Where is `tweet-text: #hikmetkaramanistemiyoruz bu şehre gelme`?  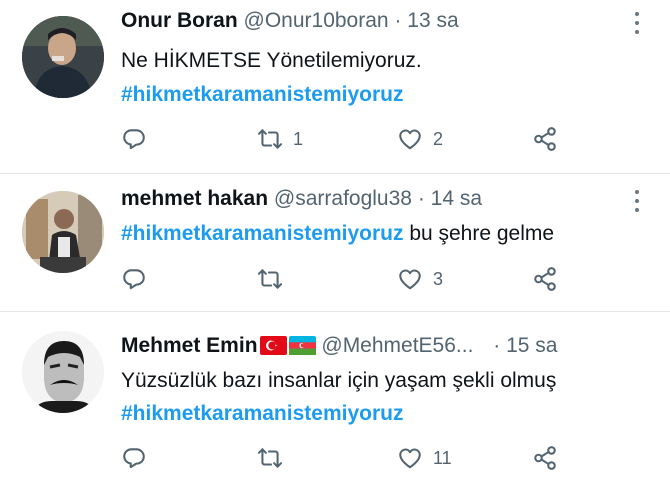
tweet-text: #hikmetkaramanistemiyoruz bu şehre gelme is located at coordinates (337, 234).